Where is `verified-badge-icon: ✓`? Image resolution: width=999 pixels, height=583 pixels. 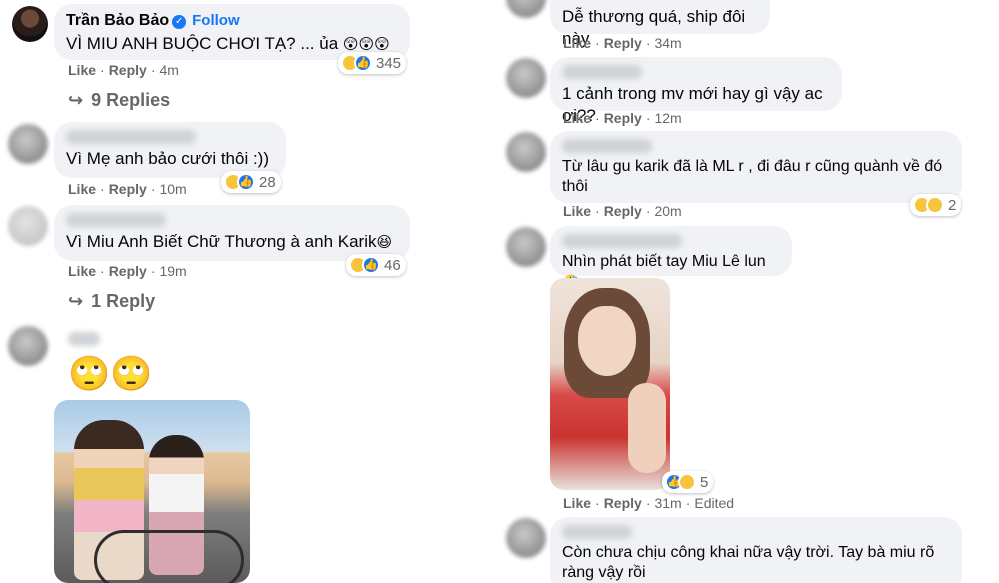
verified-badge-icon: ✓ is located at coordinates (179, 22).